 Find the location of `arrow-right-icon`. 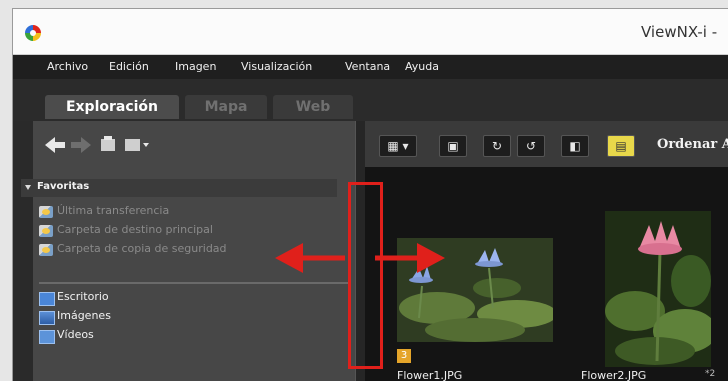

arrow-right-icon is located at coordinates (410, 258).